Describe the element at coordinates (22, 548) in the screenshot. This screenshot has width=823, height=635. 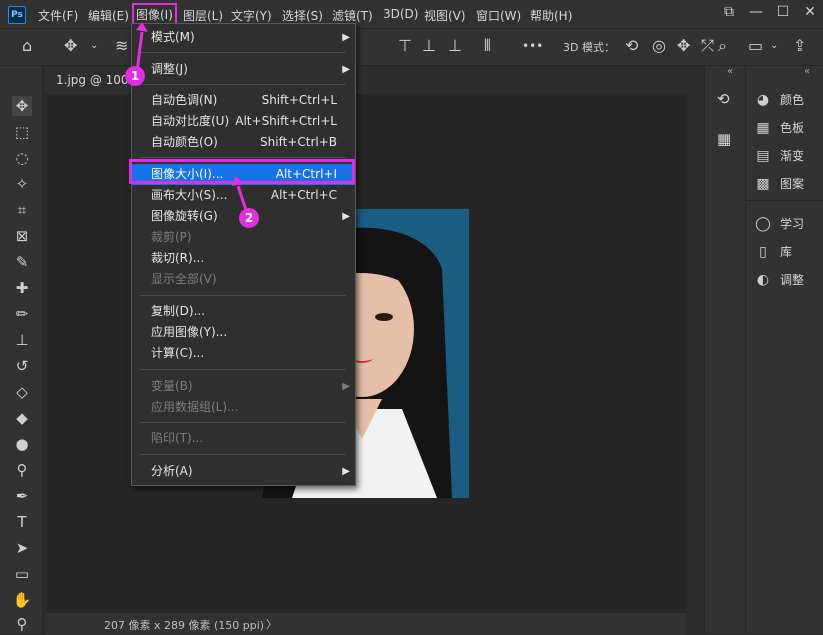
I see `path-selection-icon: ➤` at that location.